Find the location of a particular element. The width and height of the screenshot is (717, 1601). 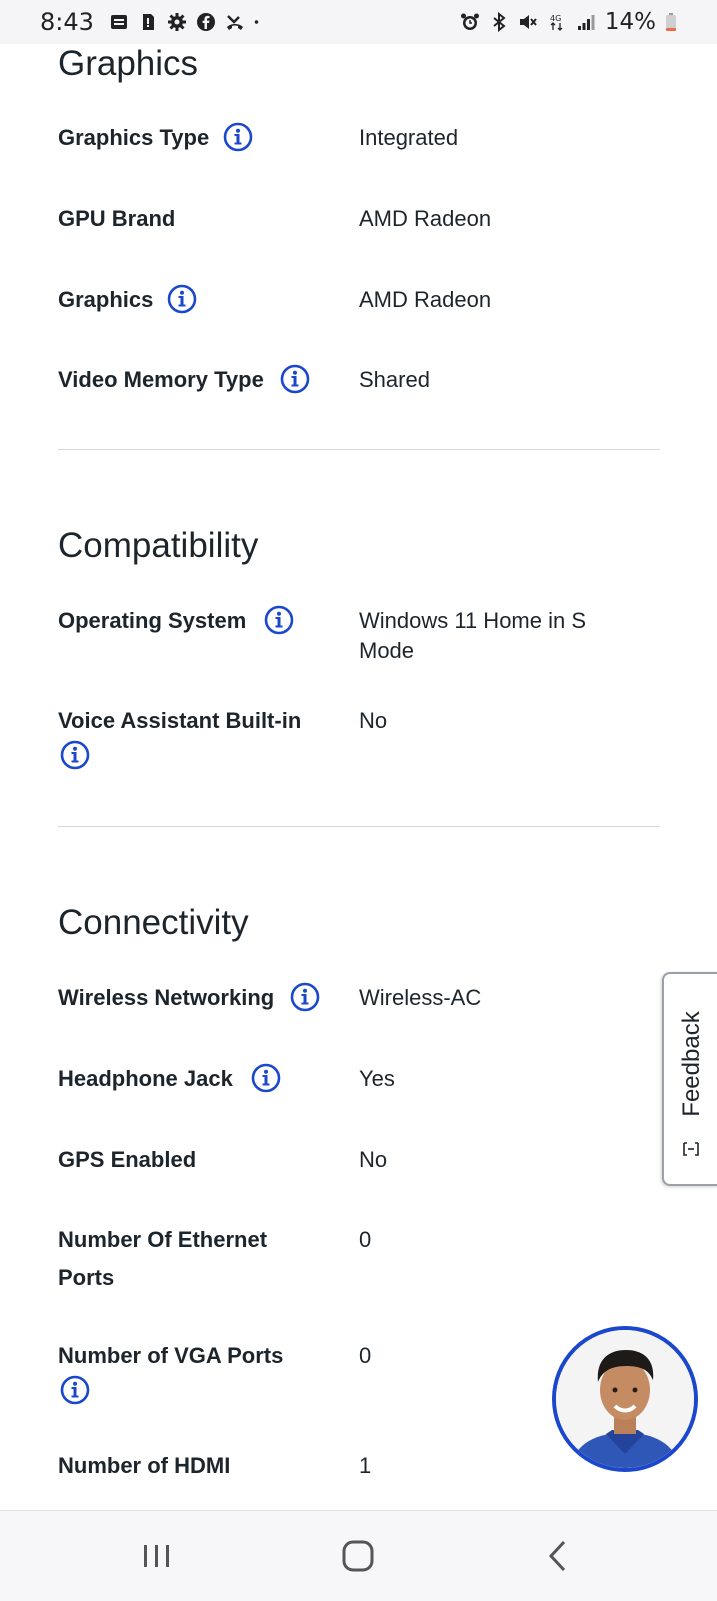

spec-value: 0 is located at coordinates (365, 1239).